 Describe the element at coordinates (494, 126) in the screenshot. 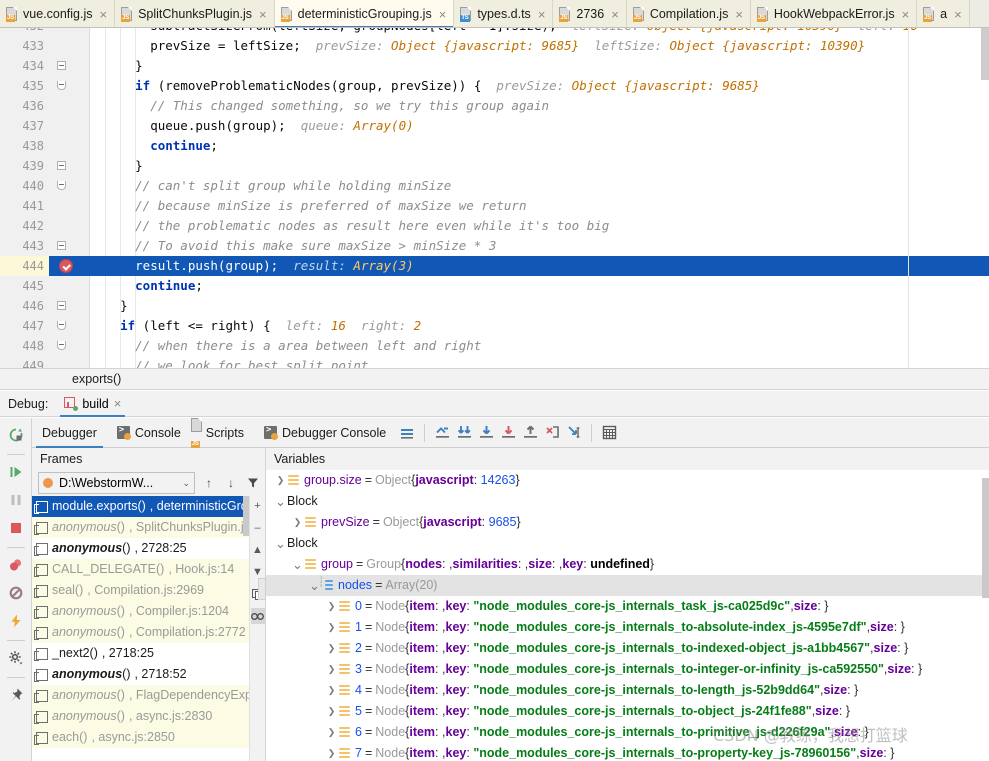

I see `code-line: 437 queue.push(group); queue: Array(0)` at that location.